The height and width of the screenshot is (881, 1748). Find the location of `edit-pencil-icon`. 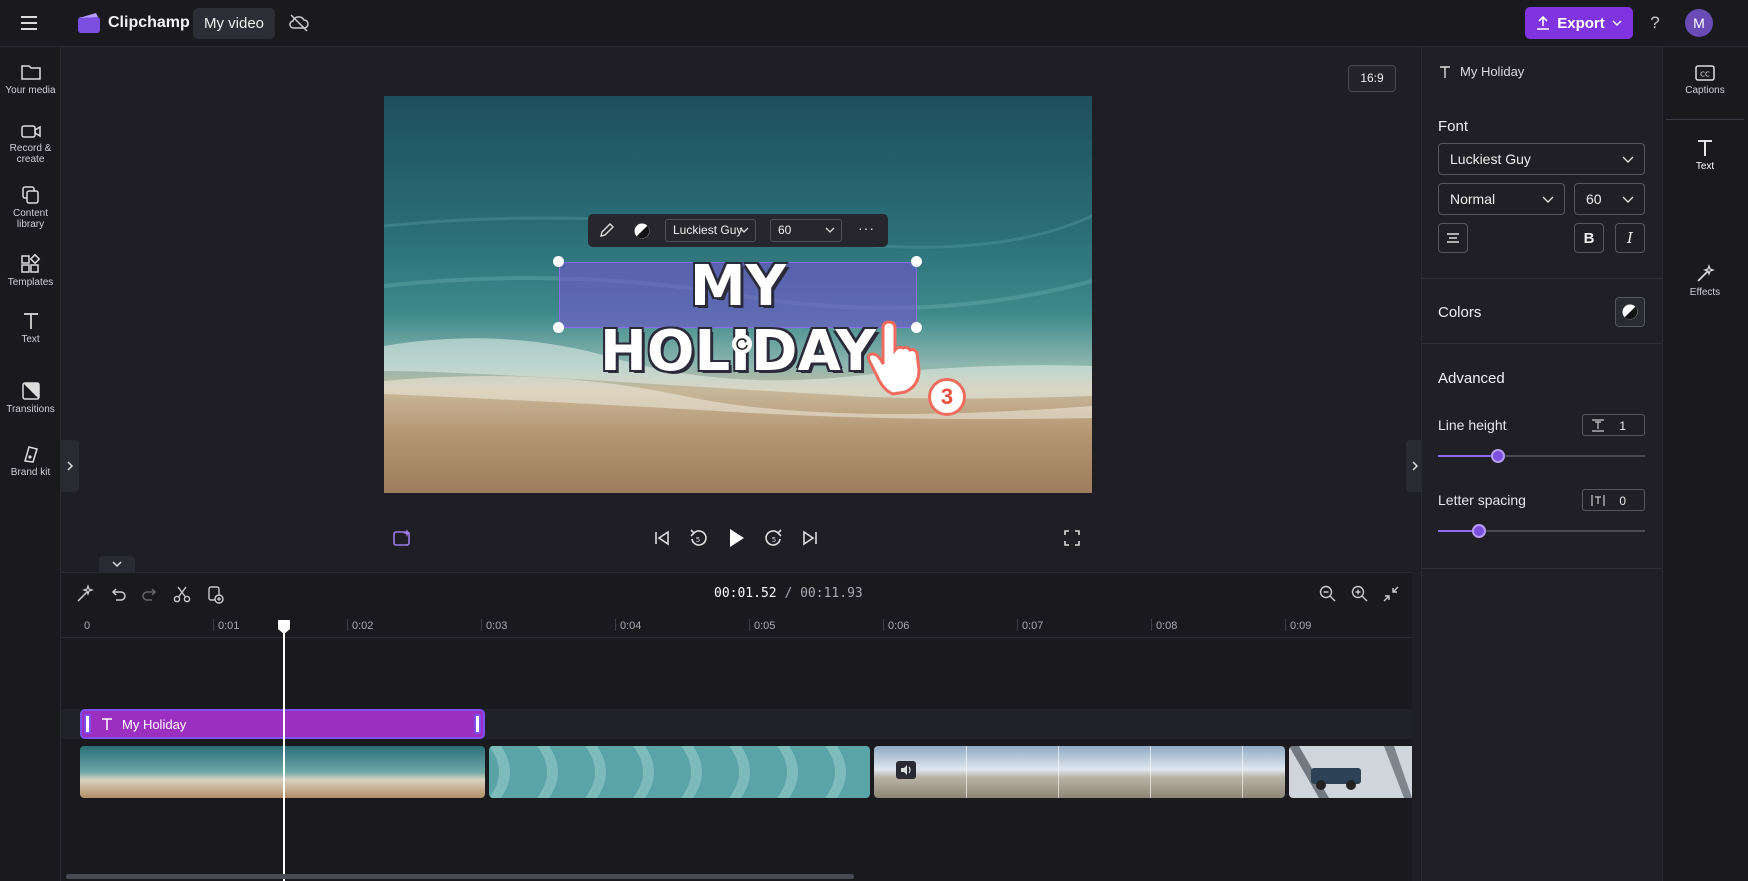

edit-pencil-icon is located at coordinates (606, 230).